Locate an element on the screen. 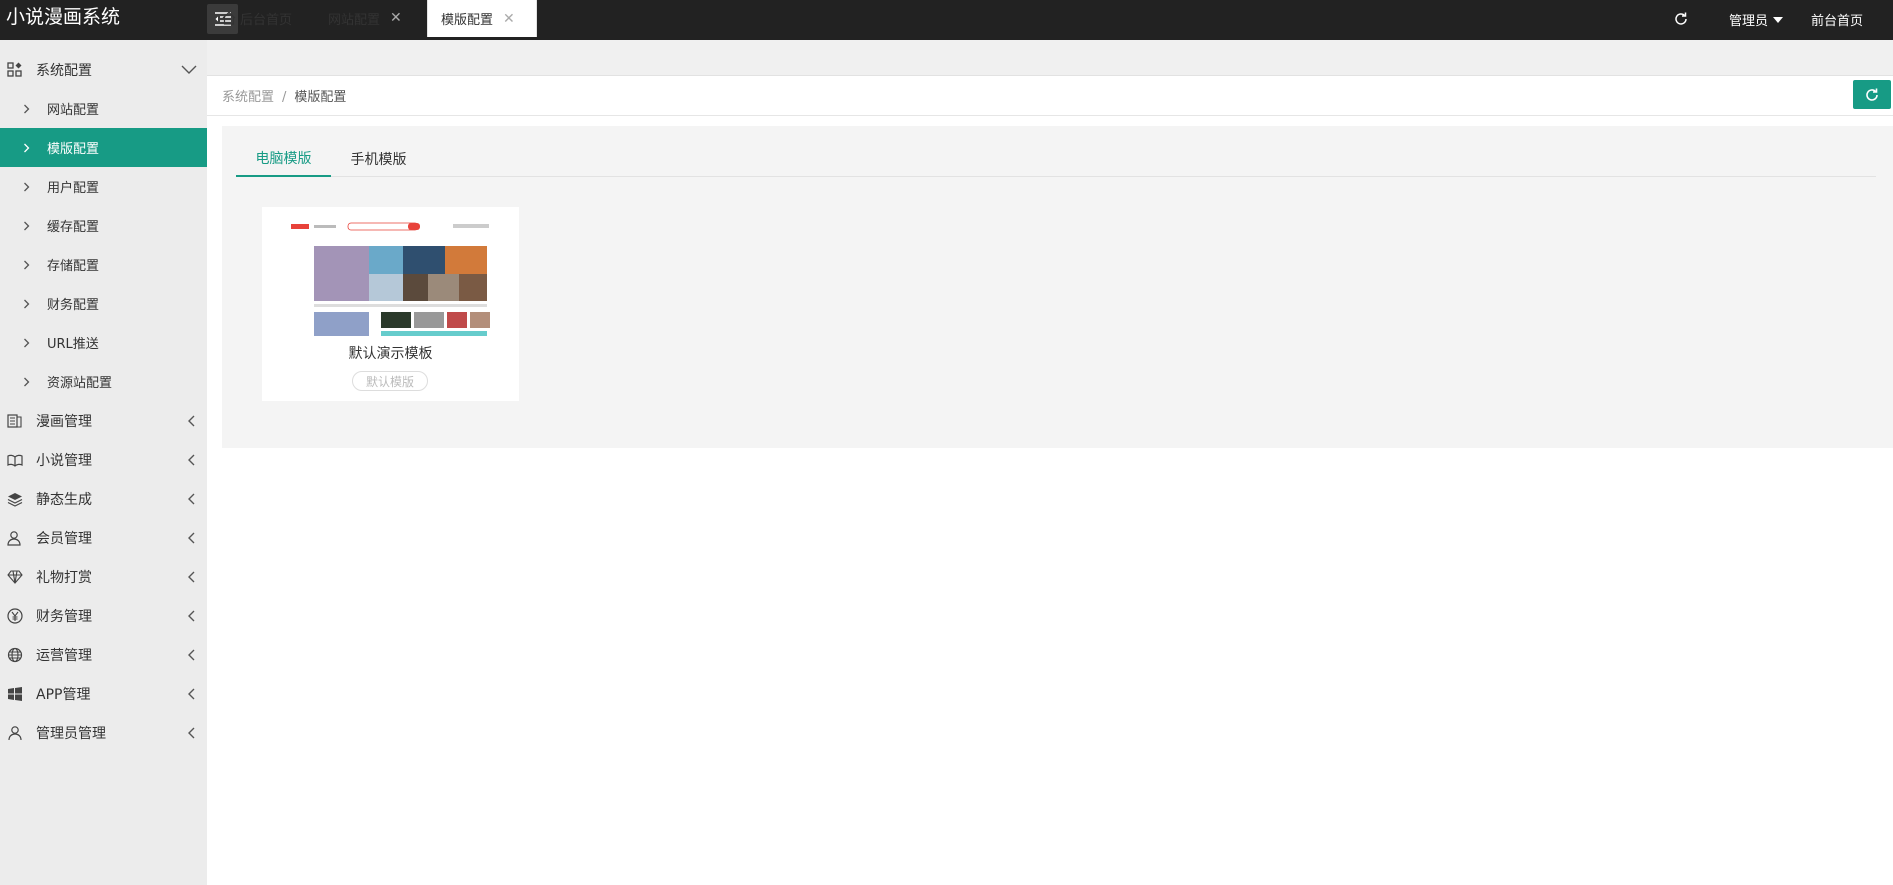  sidebar-item-storage-config: 存储配置 is located at coordinates (103, 264).